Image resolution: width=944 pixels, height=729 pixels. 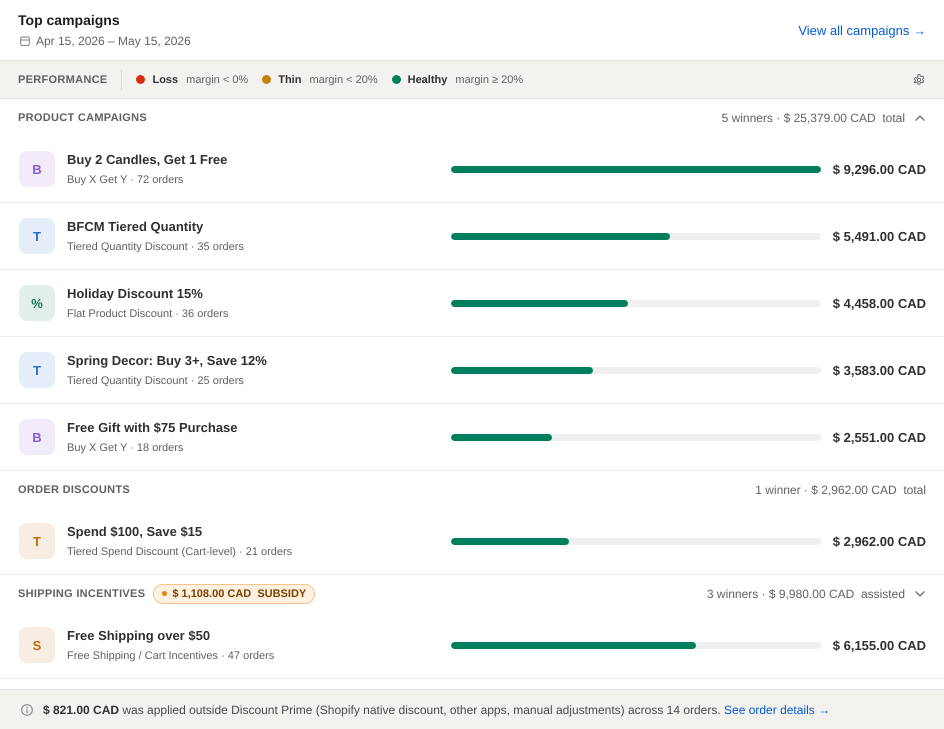 I want to click on legend-note: margin ≥ 20%, so click(x=489, y=80).